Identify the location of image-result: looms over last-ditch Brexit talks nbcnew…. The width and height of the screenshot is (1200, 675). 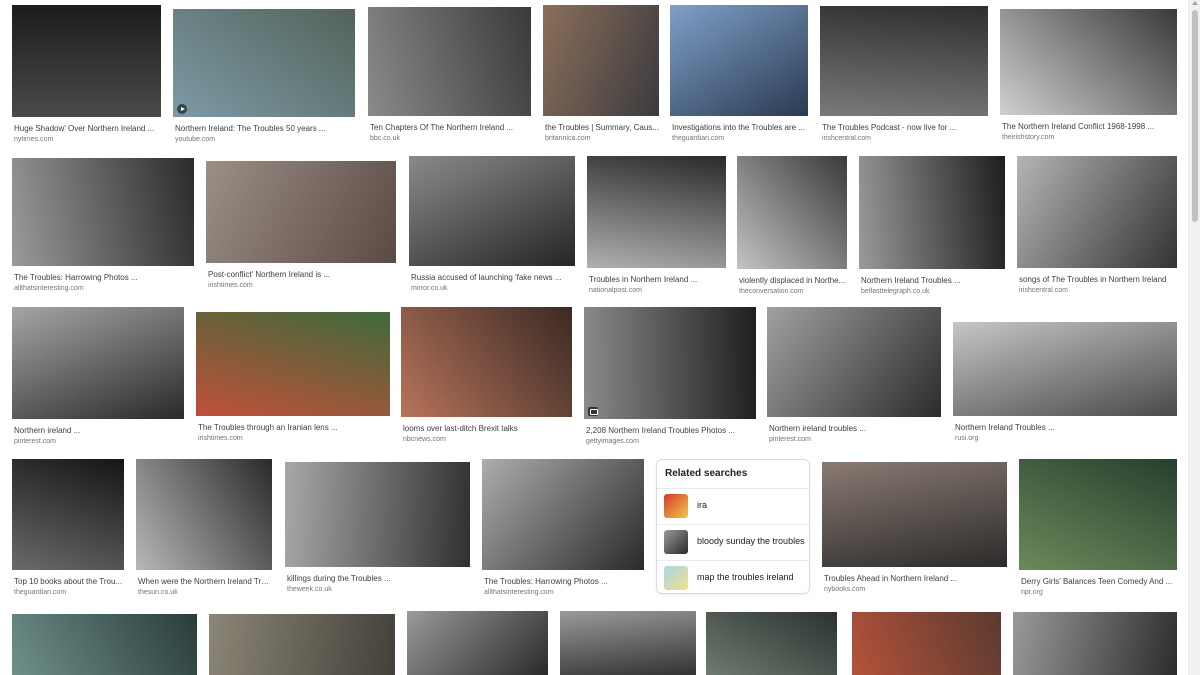
(486, 376).